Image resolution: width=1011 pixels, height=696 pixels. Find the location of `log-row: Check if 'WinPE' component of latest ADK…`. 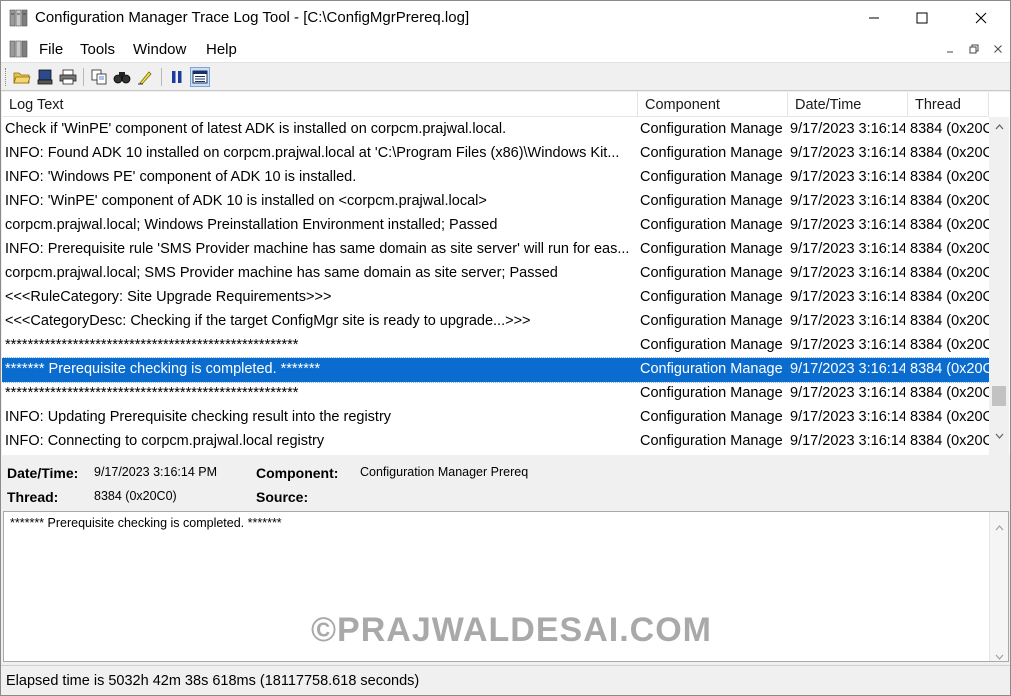

log-row: Check if 'WinPE' component of latest ADK… is located at coordinates (495, 130).